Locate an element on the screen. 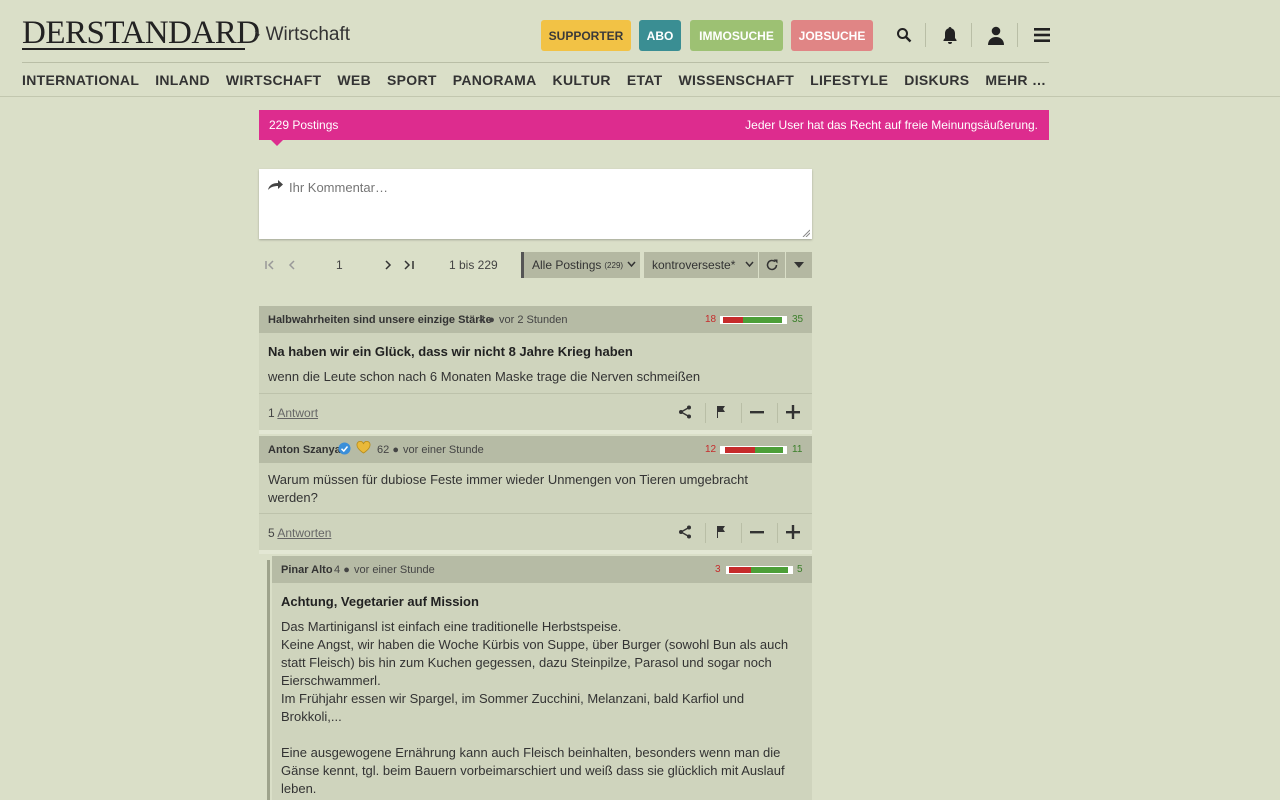 The height and width of the screenshot is (800, 1280). nav-sport: SPORT is located at coordinates (412, 80).